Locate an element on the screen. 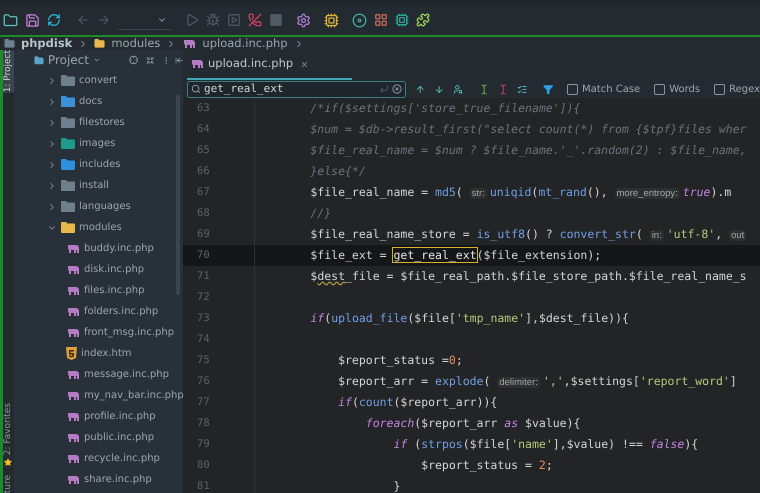  tree-item: docs is located at coordinates (98, 101).